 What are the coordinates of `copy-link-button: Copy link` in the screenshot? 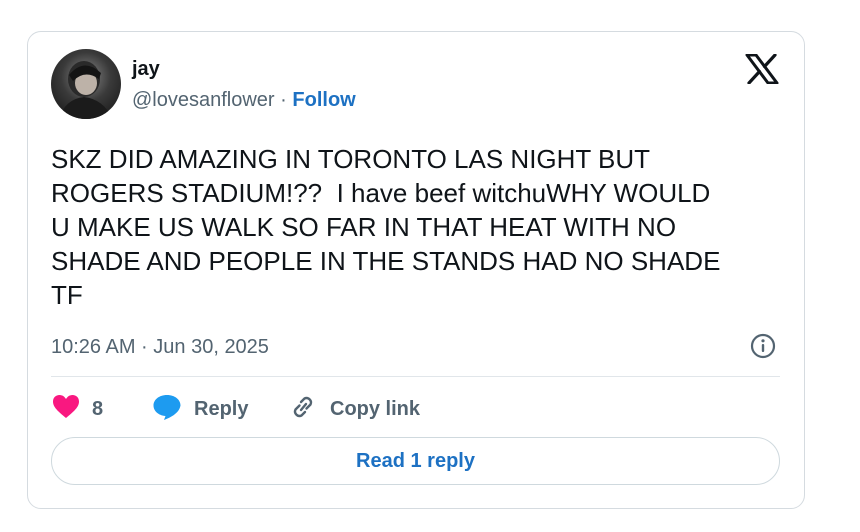 It's located at (354, 409).